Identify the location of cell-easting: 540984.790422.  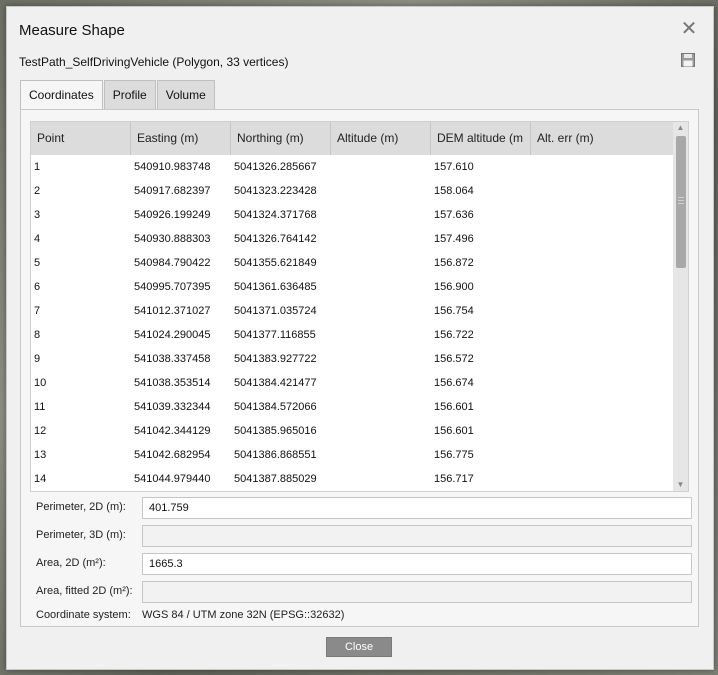
(172, 263).